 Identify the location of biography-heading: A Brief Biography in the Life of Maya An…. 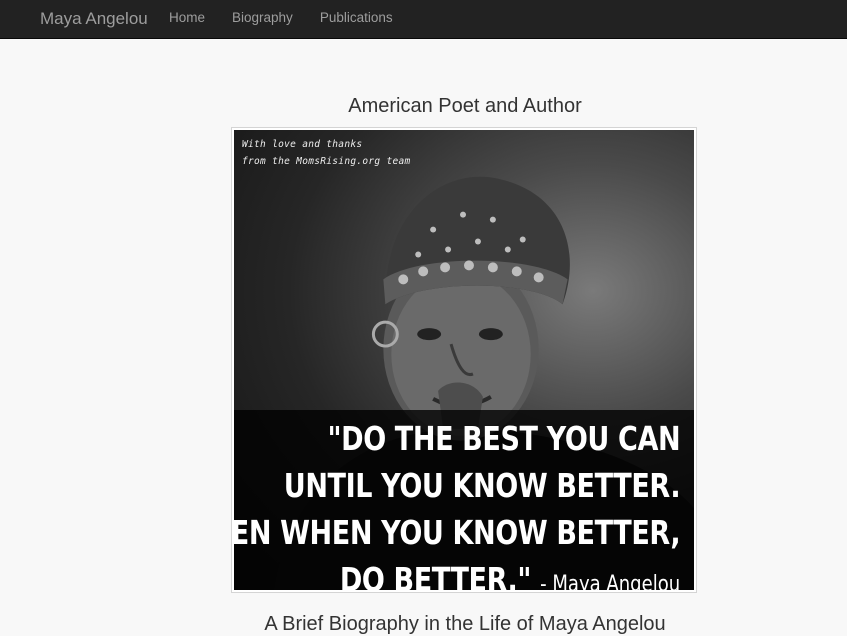
(465, 624).